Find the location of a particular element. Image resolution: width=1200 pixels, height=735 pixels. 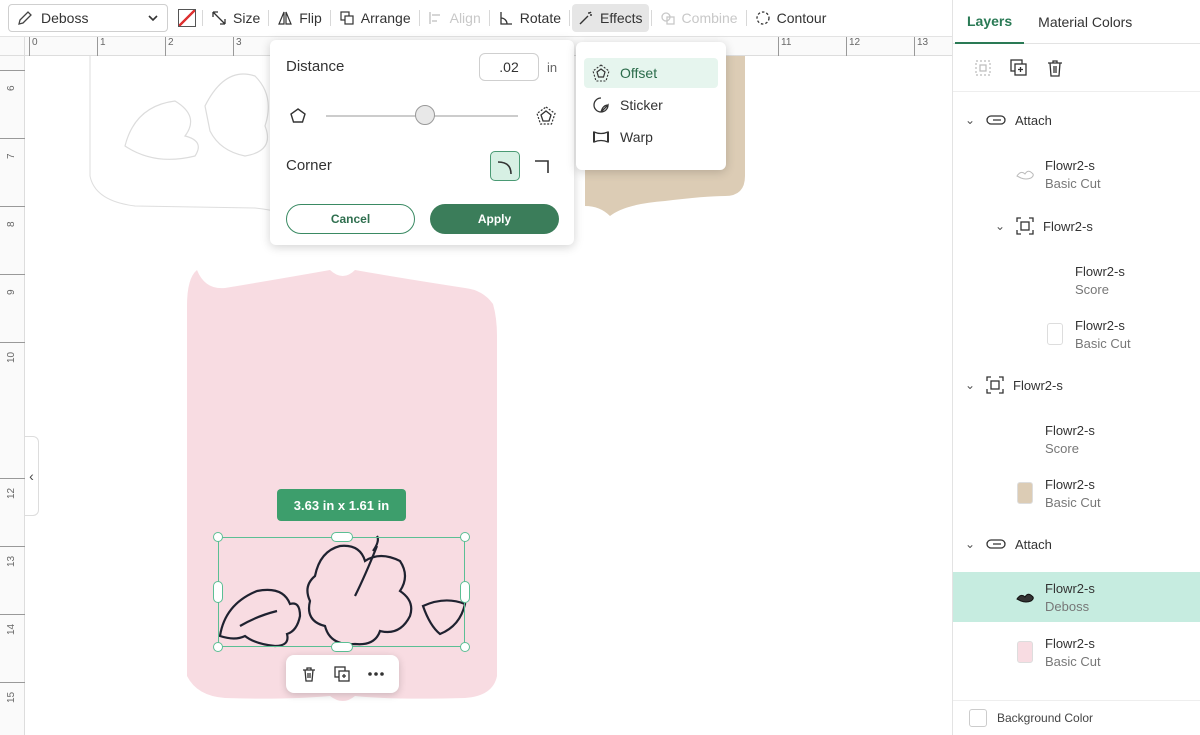

arrange-button: Arrange is located at coordinates (375, 18).